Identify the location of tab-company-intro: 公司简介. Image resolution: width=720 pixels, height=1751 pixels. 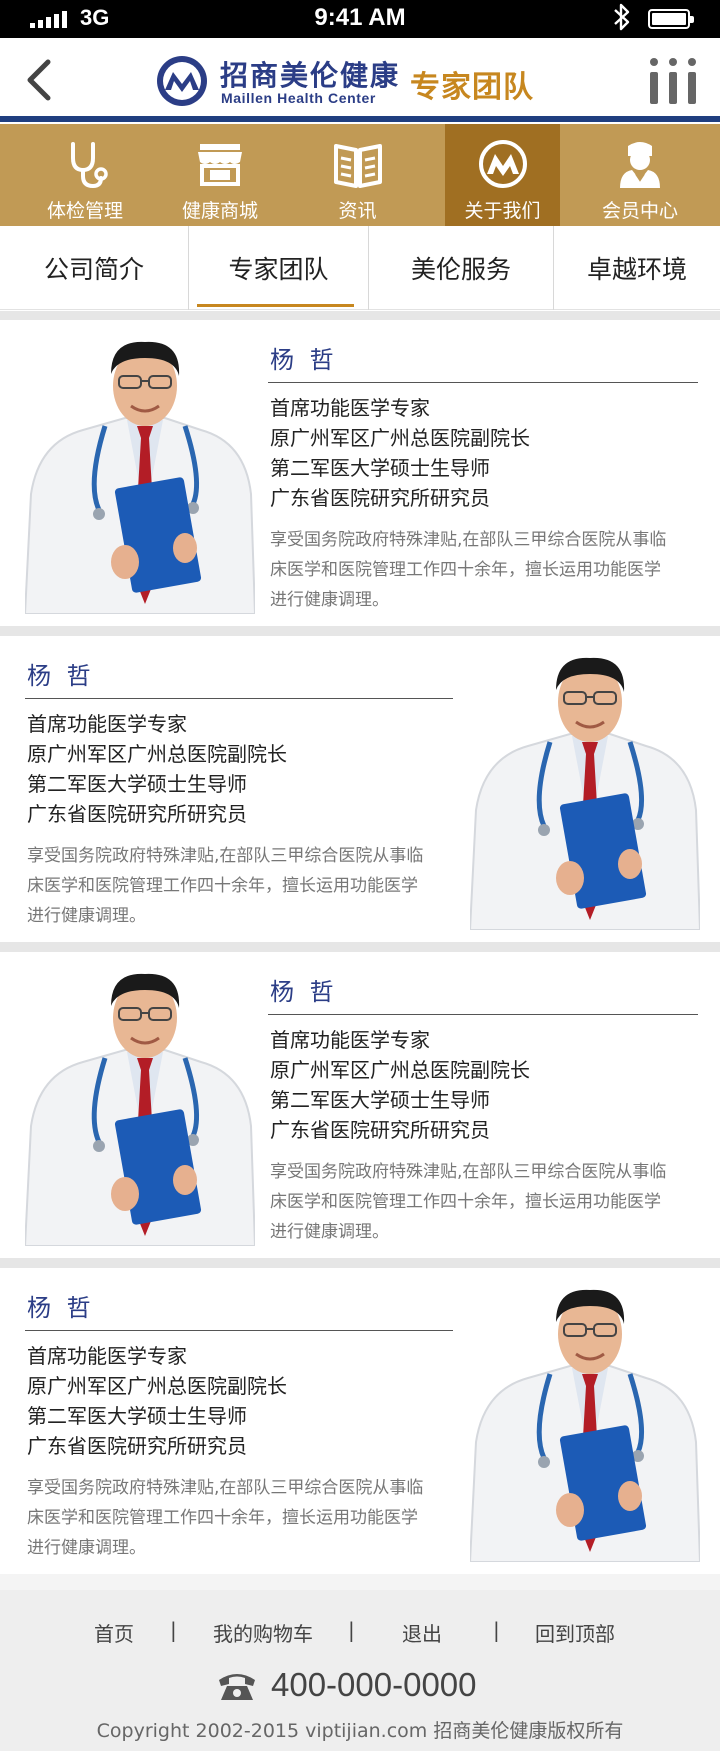
(94, 268).